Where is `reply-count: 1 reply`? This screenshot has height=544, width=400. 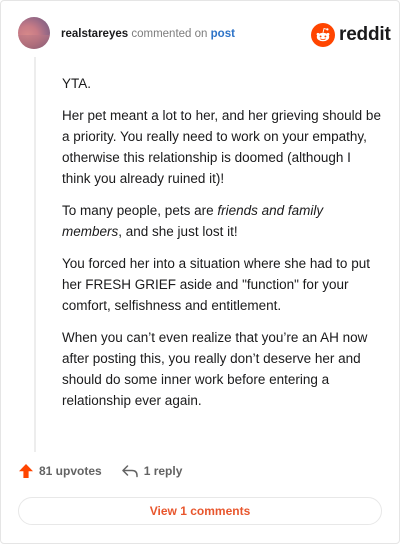 reply-count: 1 reply is located at coordinates (163, 471).